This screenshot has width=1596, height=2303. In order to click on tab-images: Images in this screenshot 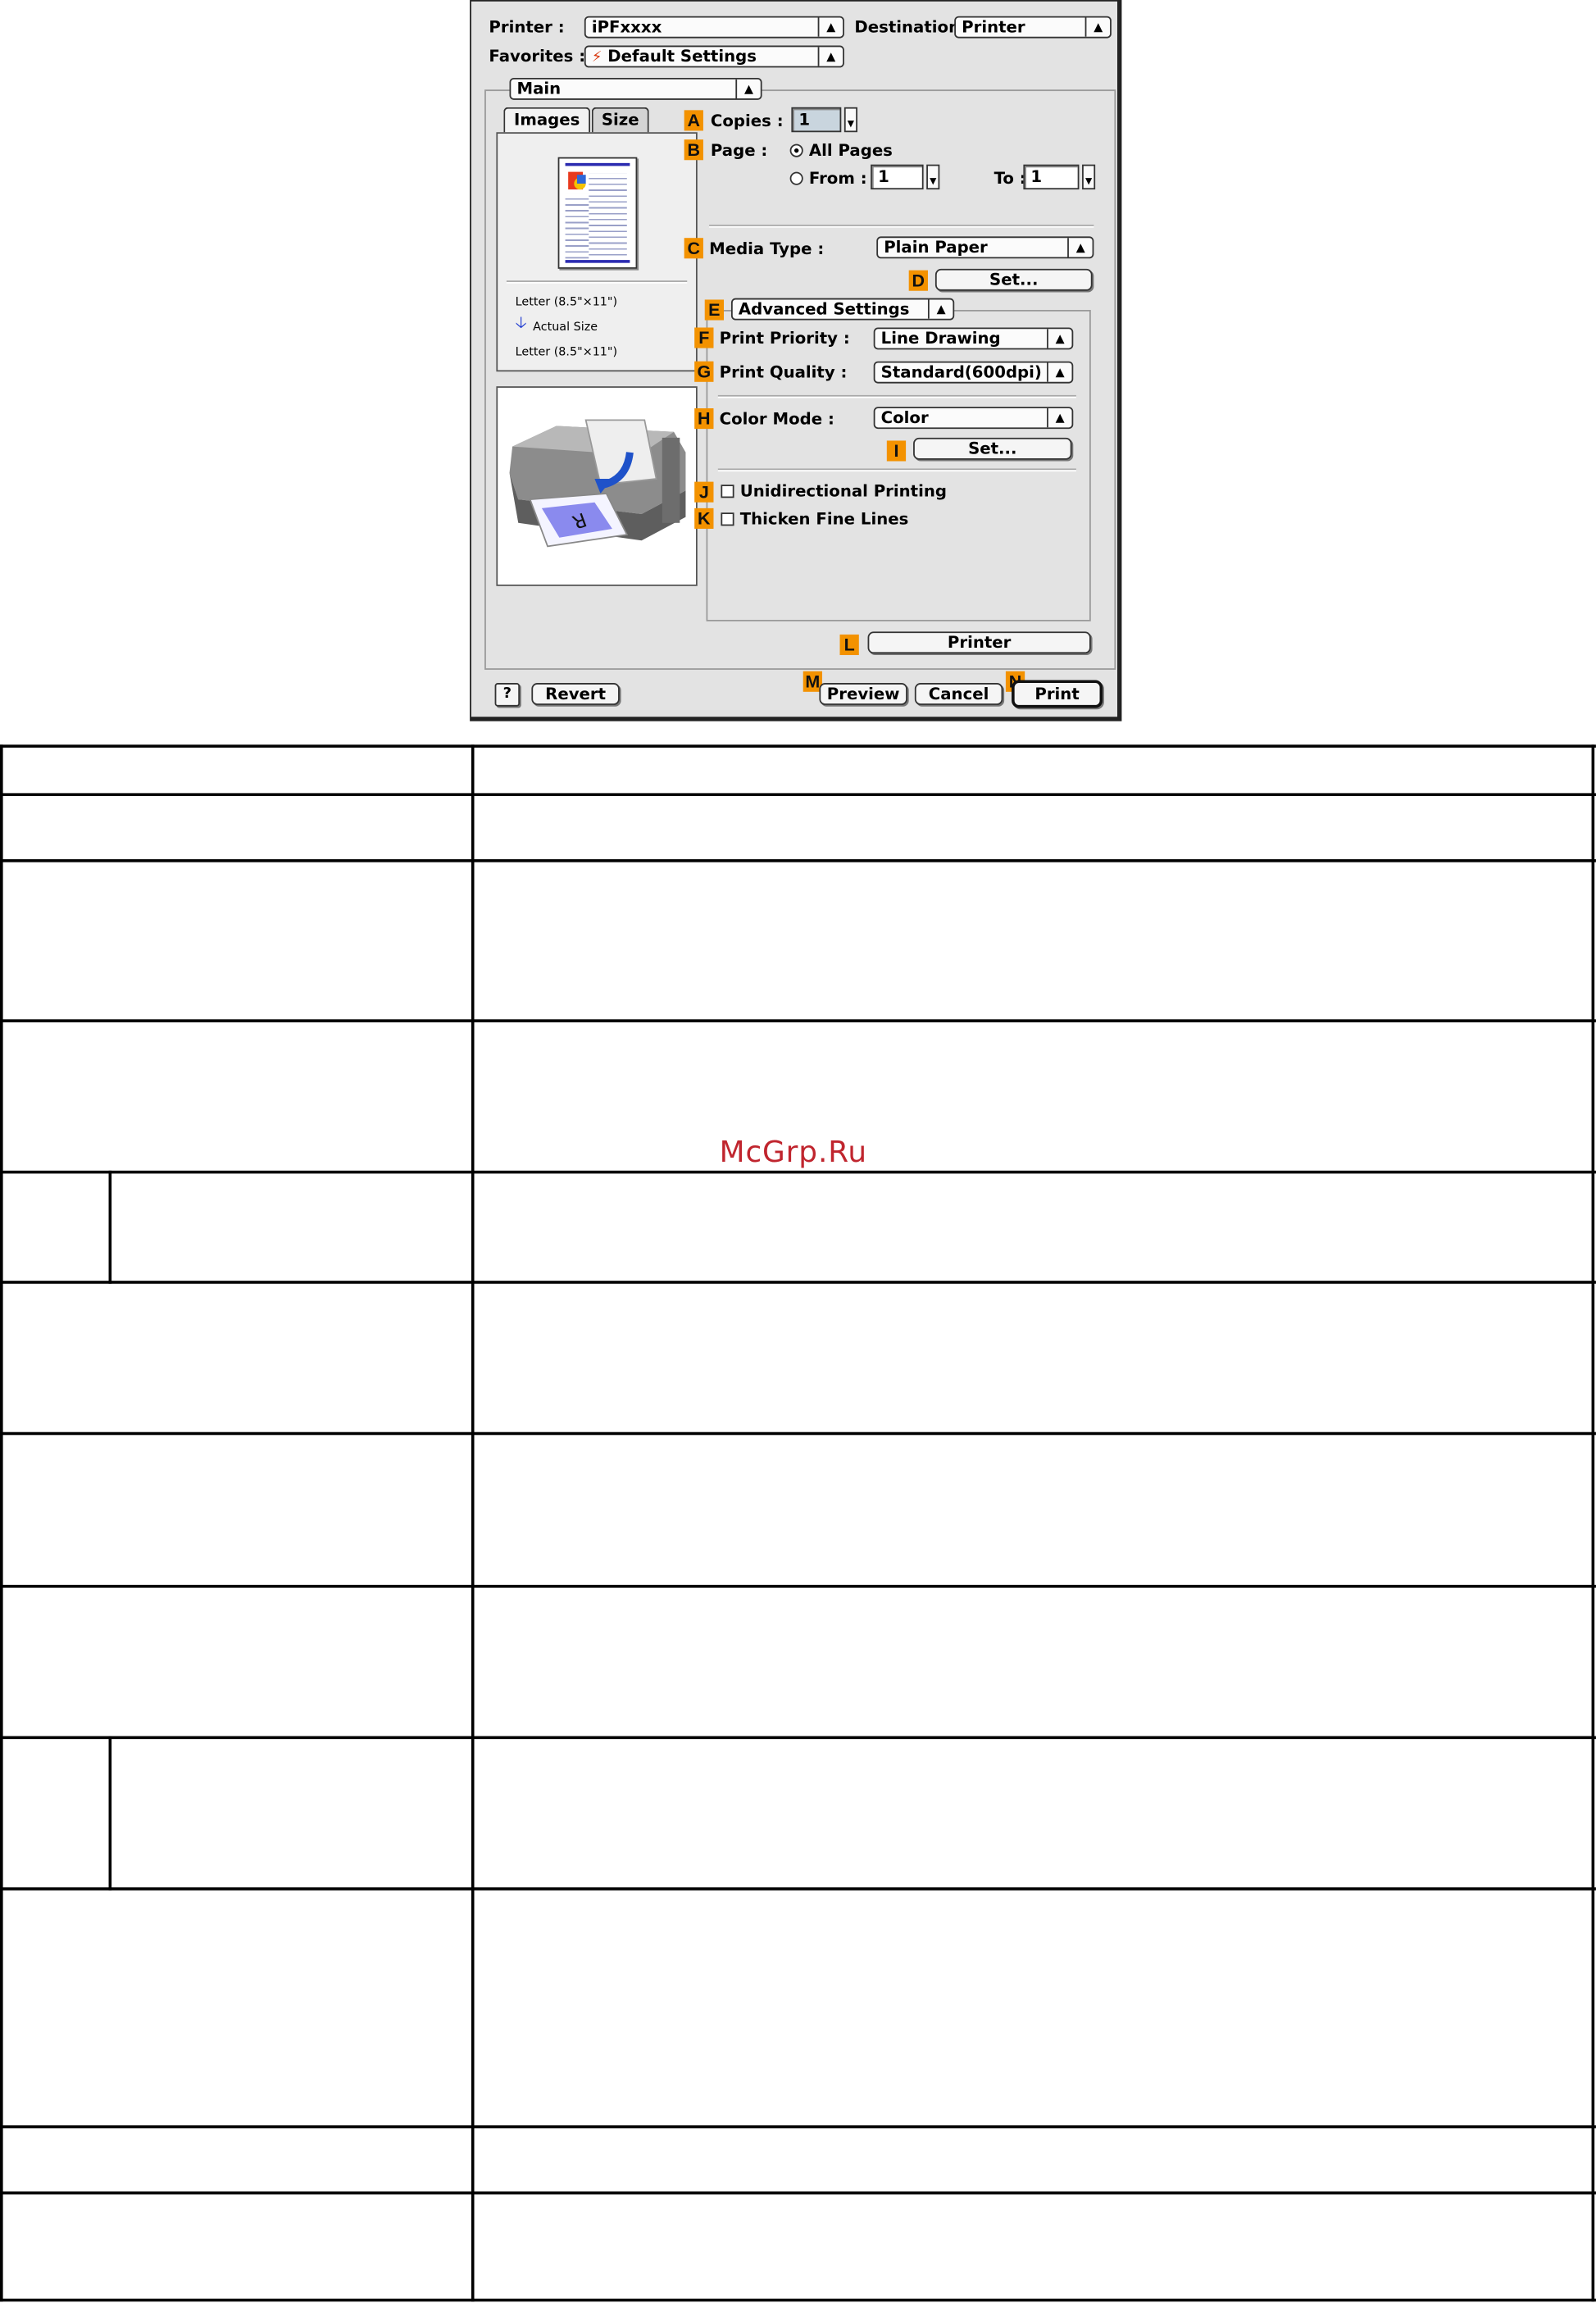, I will do `click(547, 121)`.